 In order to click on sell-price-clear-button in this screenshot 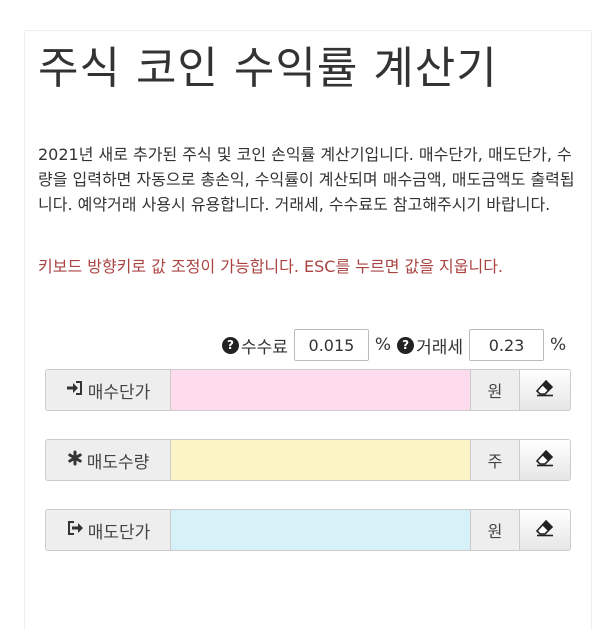, I will do `click(545, 530)`.